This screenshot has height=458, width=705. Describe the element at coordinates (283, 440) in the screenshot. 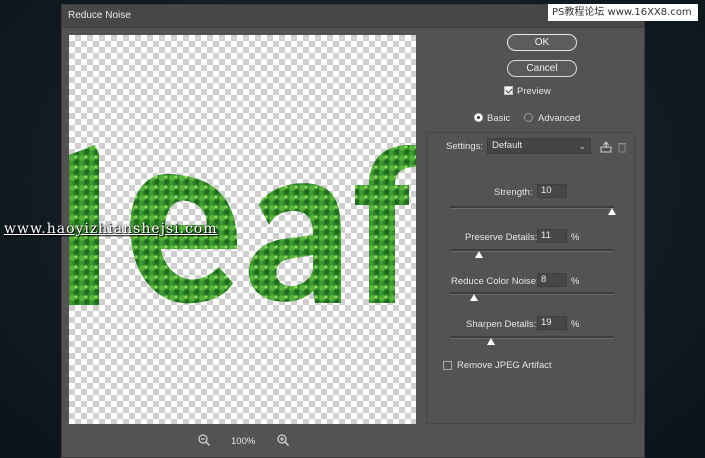

I see `zoom-in-icon` at that location.